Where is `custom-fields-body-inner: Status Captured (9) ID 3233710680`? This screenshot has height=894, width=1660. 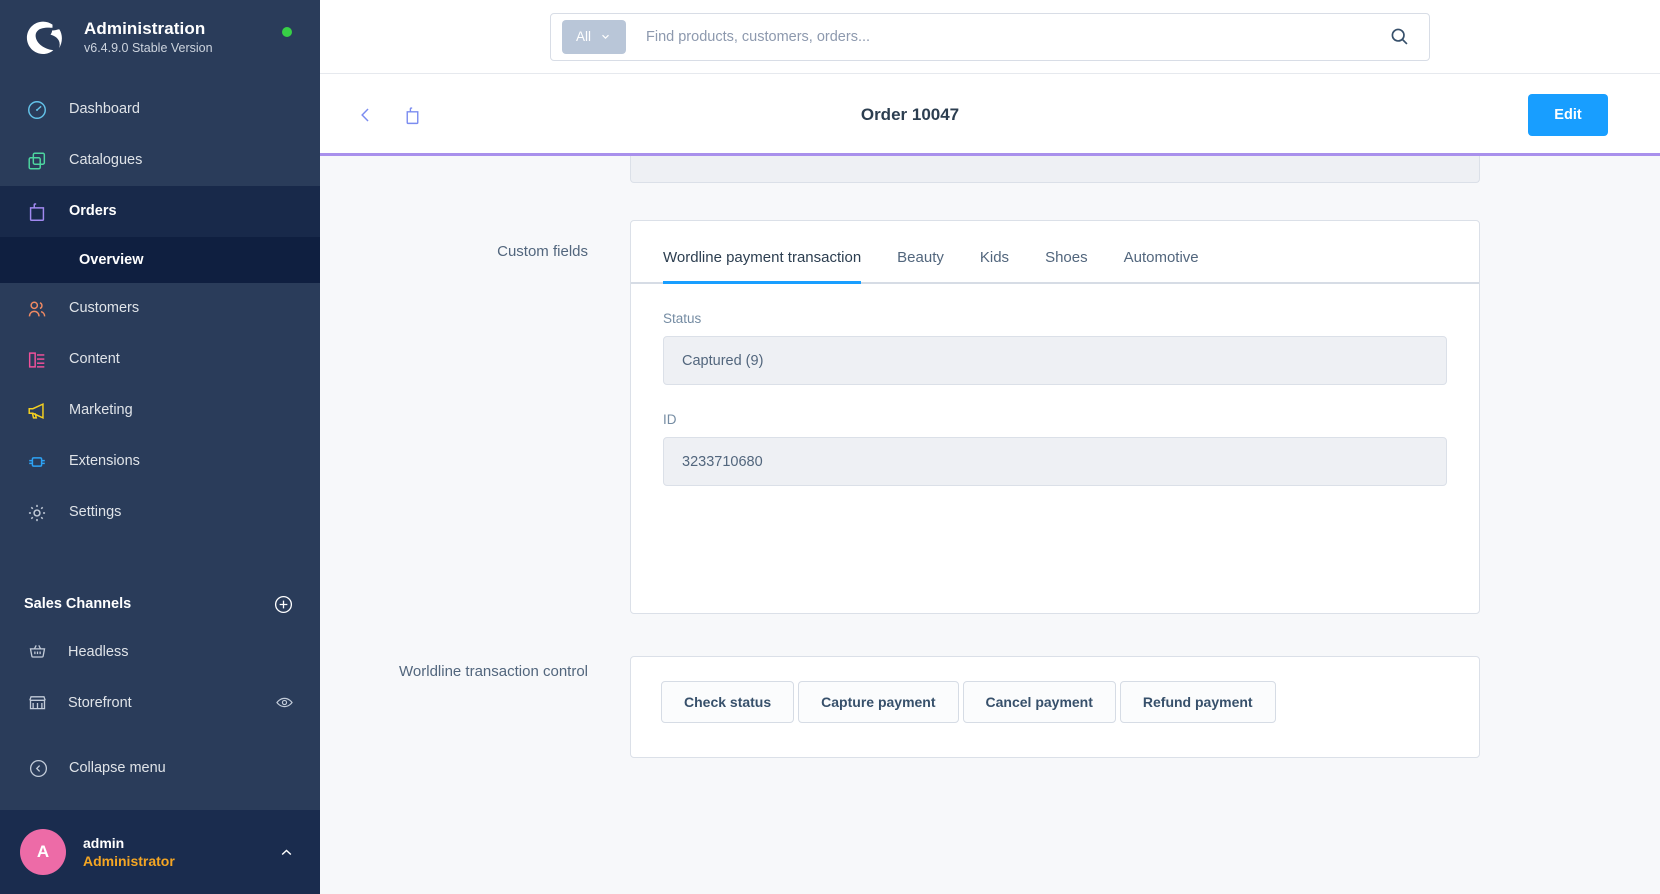
custom-fields-body-inner: Status Captured (9) ID 3233710680 is located at coordinates (1055, 400).